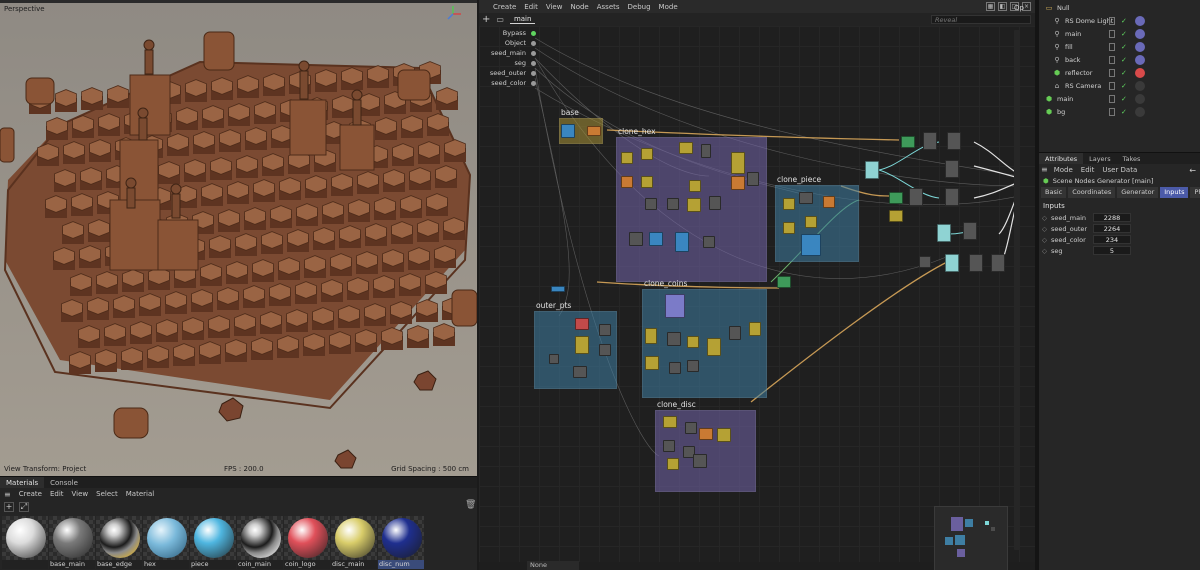 The width and height of the screenshot is (1200, 570). Describe the element at coordinates (1119, 112) in the screenshot. I see `object-row: ⬢ bg ✓` at that location.